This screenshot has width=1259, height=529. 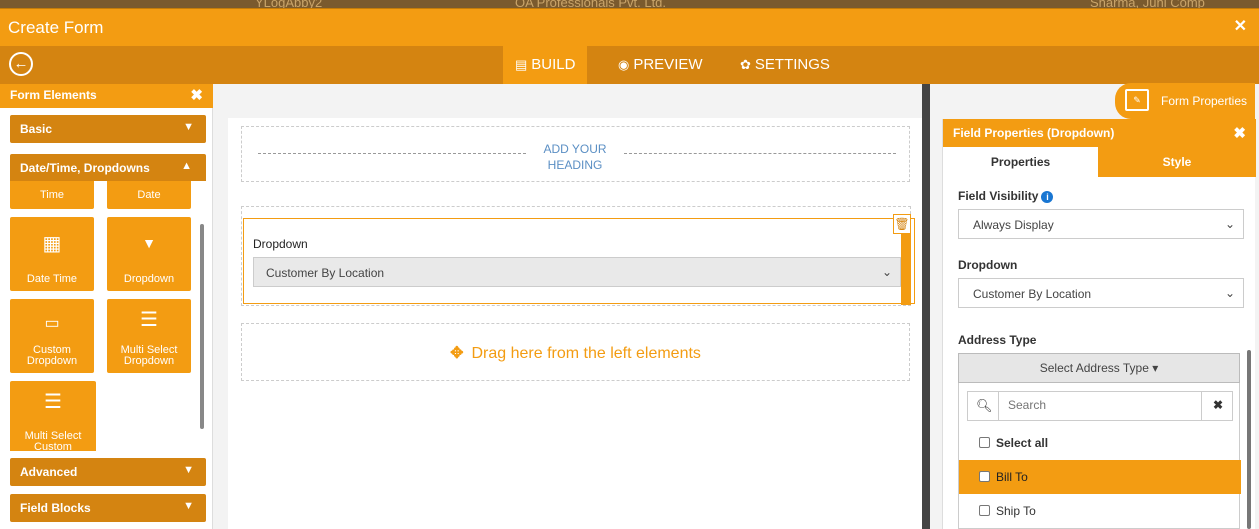 What do you see at coordinates (149, 279) in the screenshot?
I see `element-label: Dropdown` at bounding box center [149, 279].